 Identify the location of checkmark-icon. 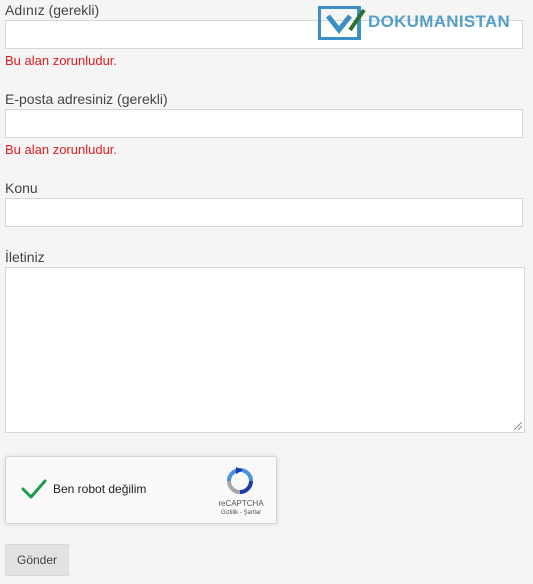
(34, 489).